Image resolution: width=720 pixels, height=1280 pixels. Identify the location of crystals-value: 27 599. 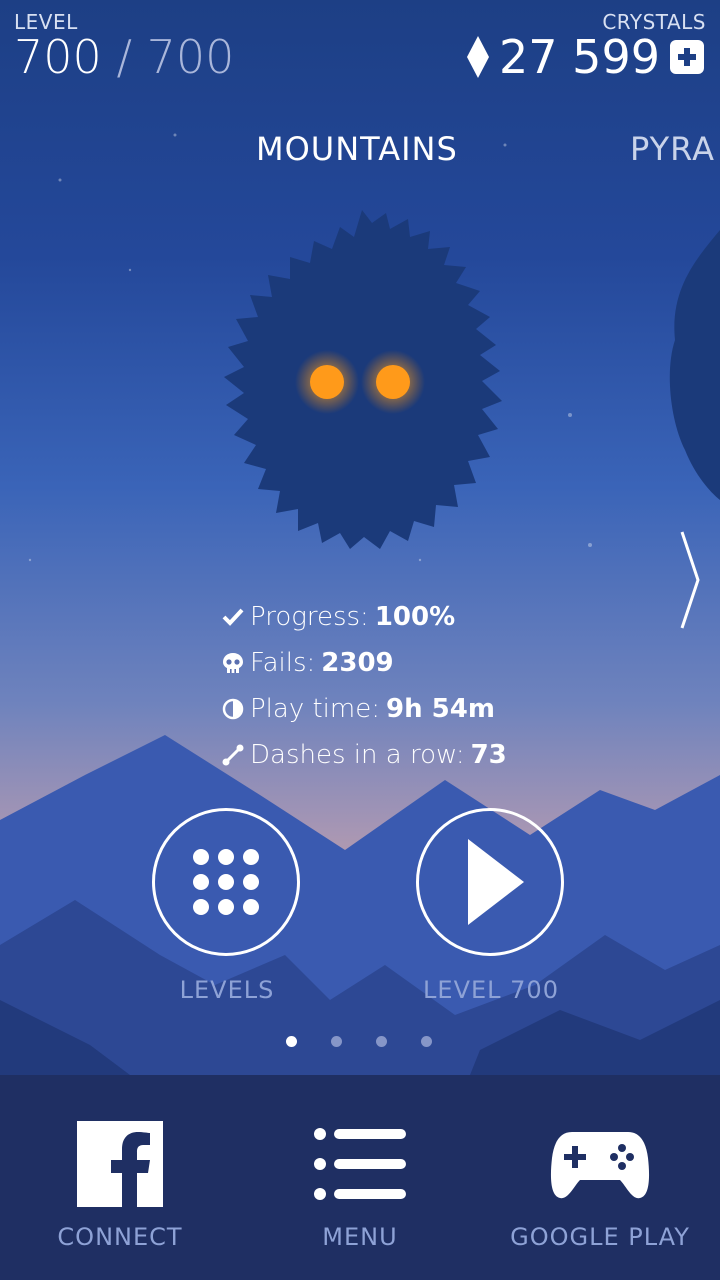
(579, 57).